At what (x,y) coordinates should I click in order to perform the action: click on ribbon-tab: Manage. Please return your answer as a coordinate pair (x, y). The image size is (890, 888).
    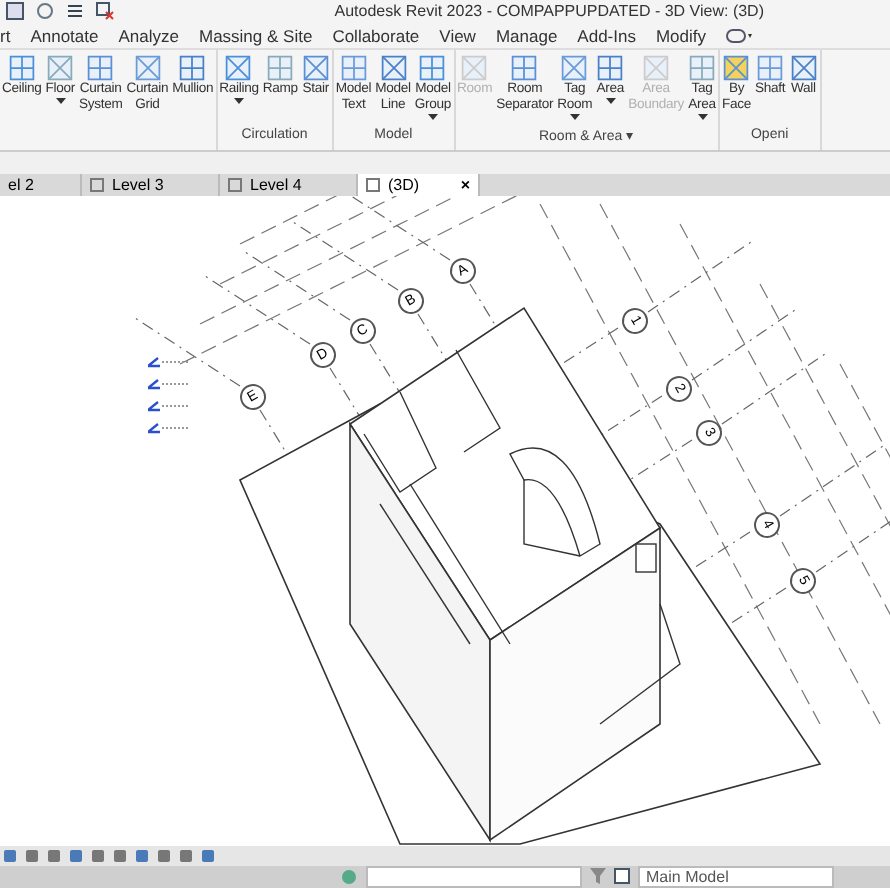
    Looking at the image, I should click on (526, 35).